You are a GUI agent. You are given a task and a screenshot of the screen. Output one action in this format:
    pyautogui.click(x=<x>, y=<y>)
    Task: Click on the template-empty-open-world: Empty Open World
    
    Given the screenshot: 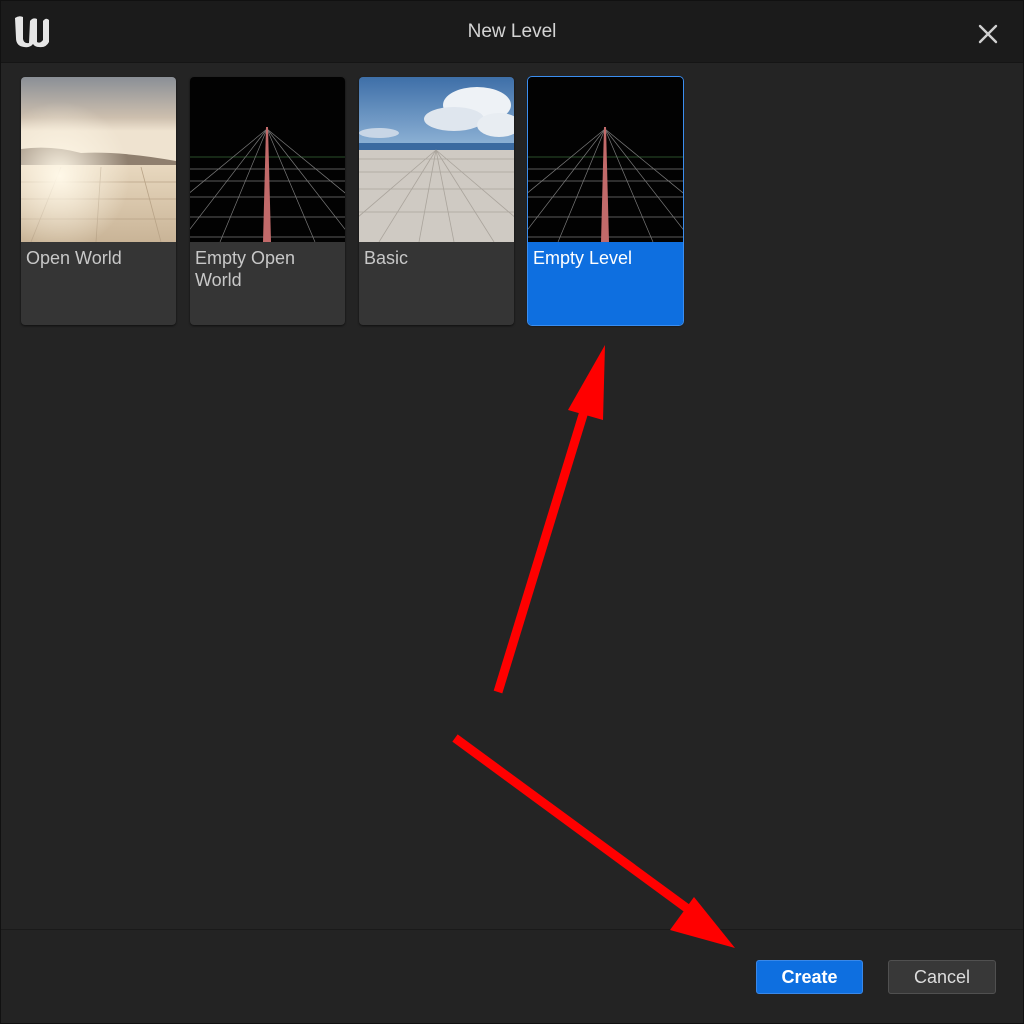 What is the action you would take?
    pyautogui.click(x=267, y=201)
    